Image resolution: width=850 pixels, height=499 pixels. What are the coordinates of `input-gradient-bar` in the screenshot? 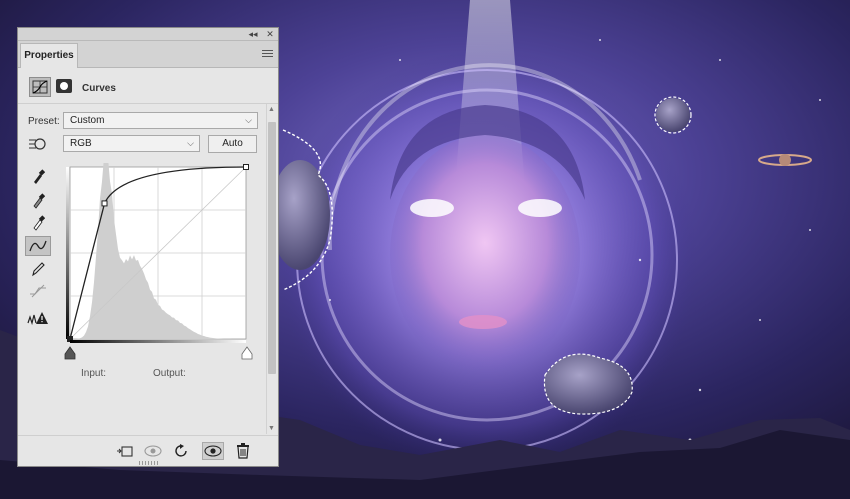 It's located at (158, 341).